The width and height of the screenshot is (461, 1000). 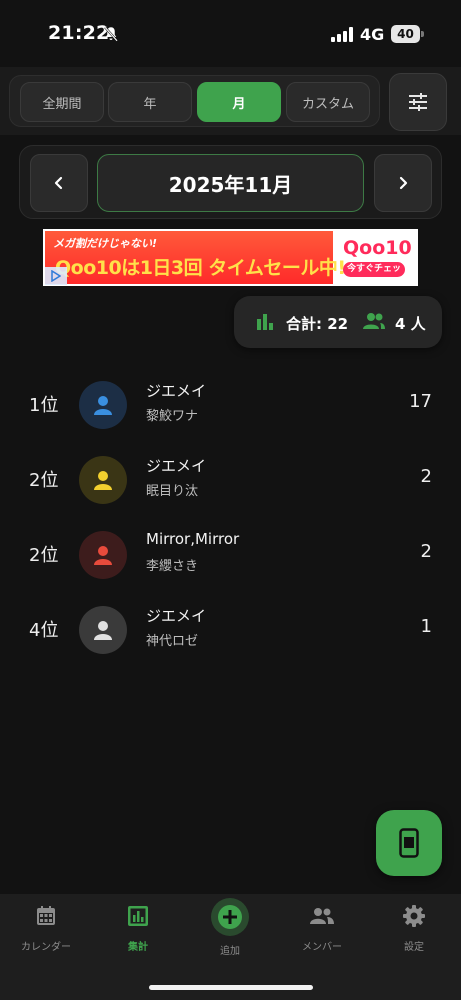 I want to click on ad-headline: Qoo10は1日3回 タイムセール中!, so click(x=200, y=268).